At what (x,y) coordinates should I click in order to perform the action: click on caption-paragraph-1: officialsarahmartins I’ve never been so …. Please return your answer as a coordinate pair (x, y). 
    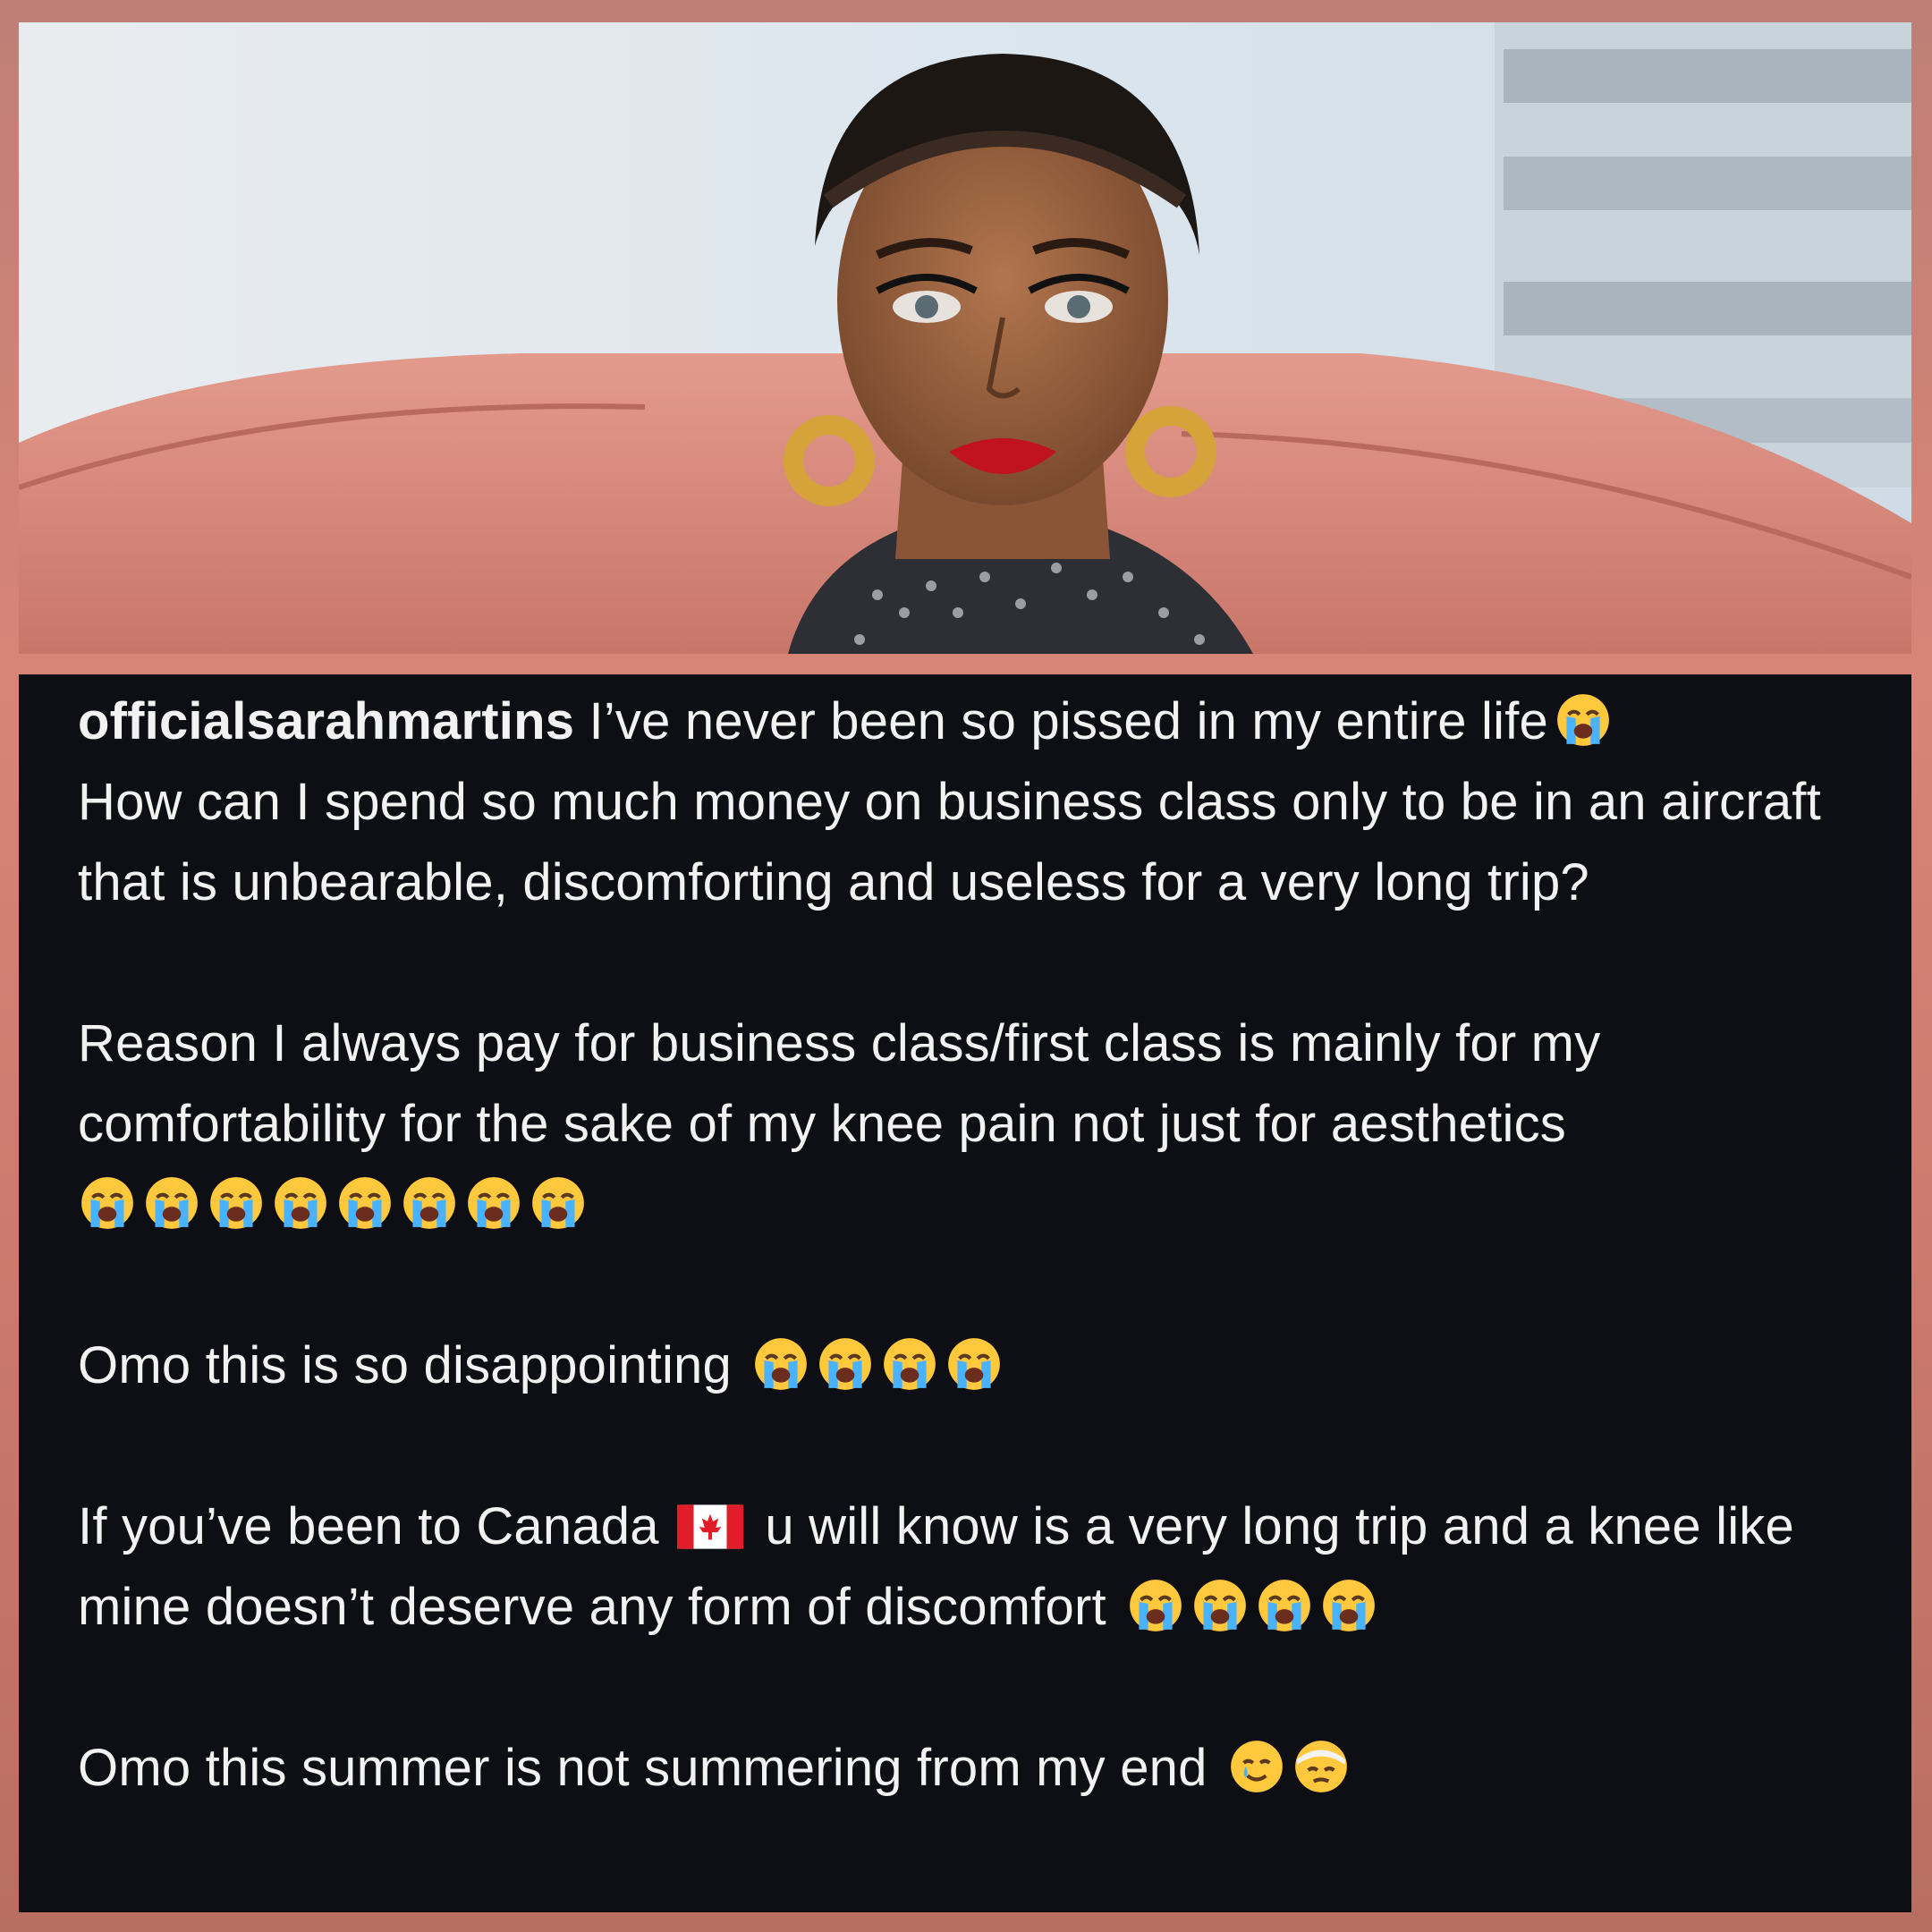
    Looking at the image, I should click on (977, 802).